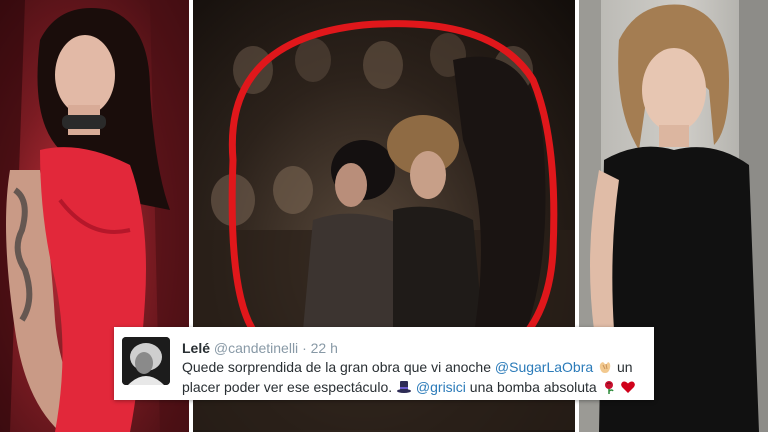 The image size is (768, 432). What do you see at coordinates (404, 387) in the screenshot?
I see `top-hat-icon` at bounding box center [404, 387].